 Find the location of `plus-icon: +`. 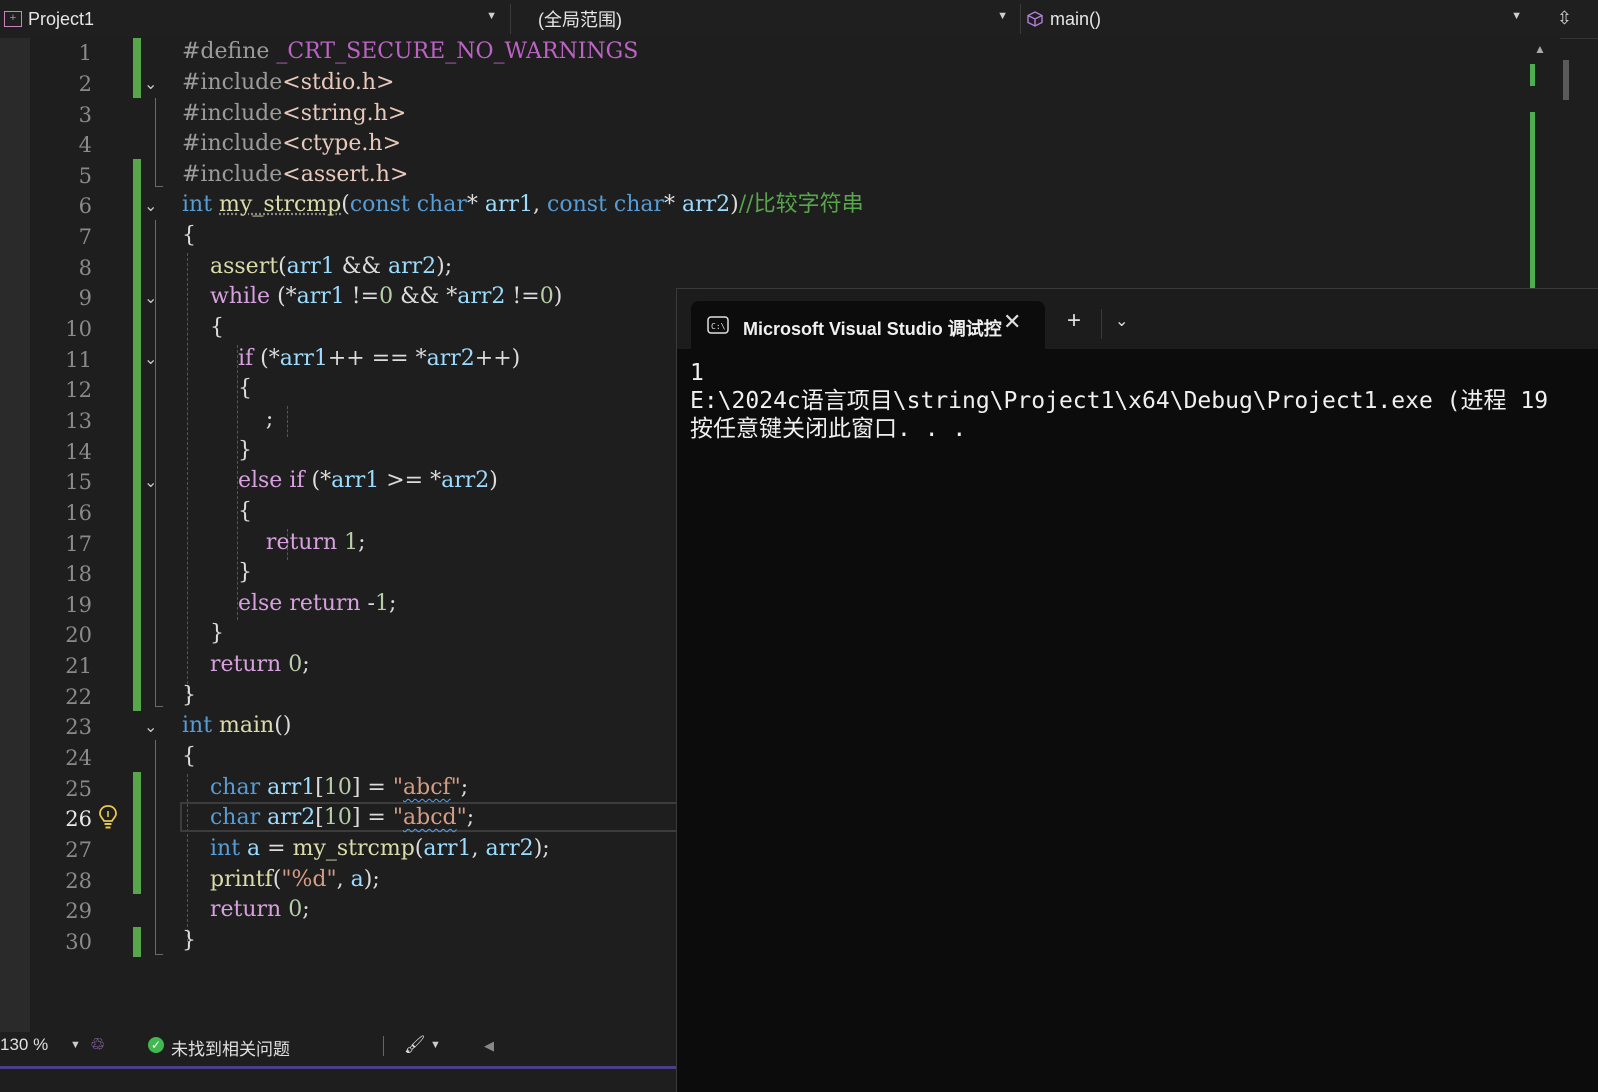

plus-icon: + is located at coordinates (1074, 321).